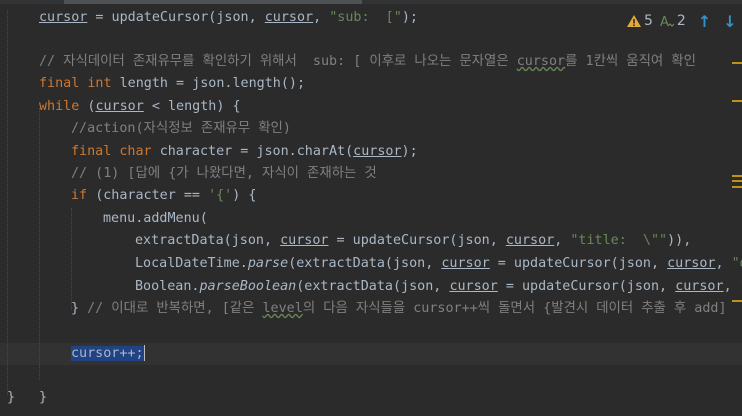 This screenshot has height=416, width=742. I want to click on code-token: parseBoolean, so click(248, 286).